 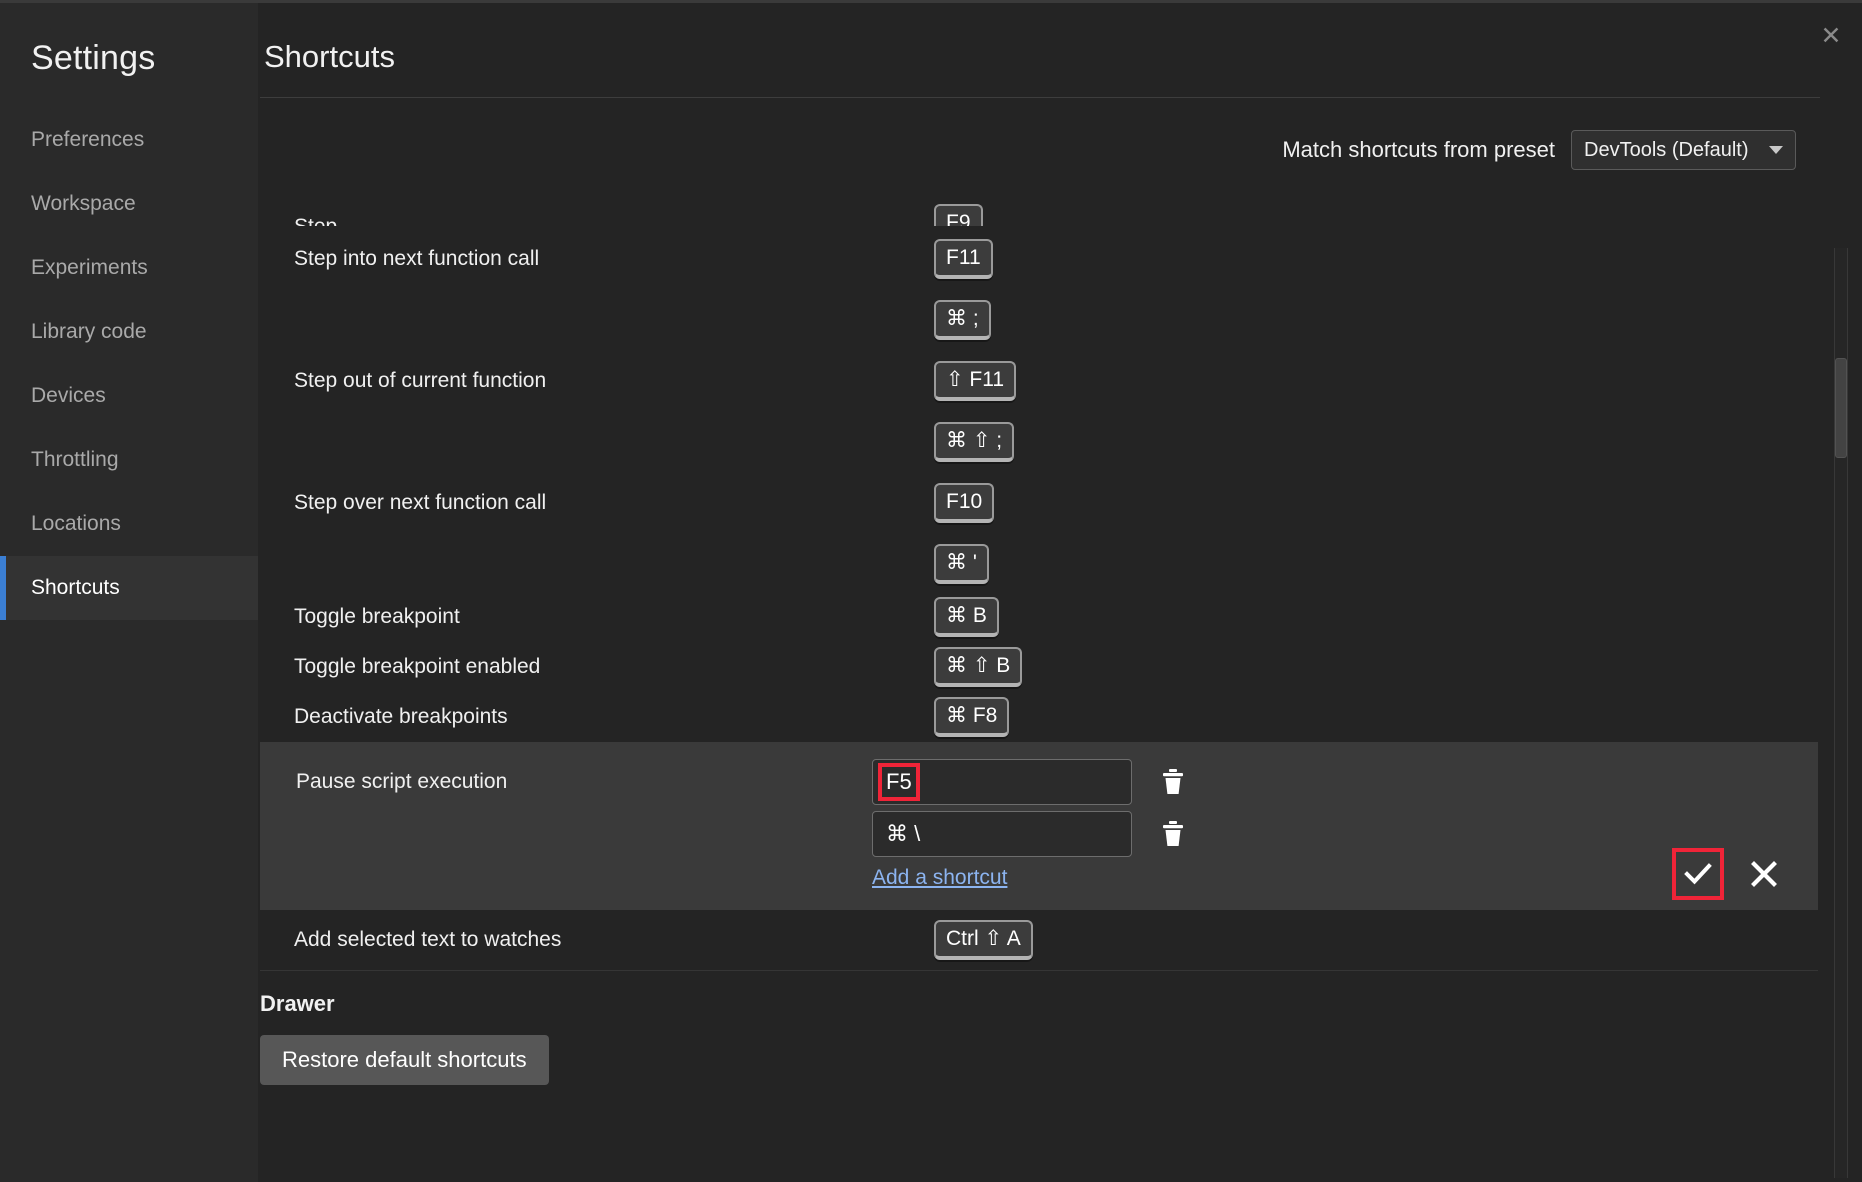 I want to click on keycap: ⇧ F11, so click(x=975, y=381).